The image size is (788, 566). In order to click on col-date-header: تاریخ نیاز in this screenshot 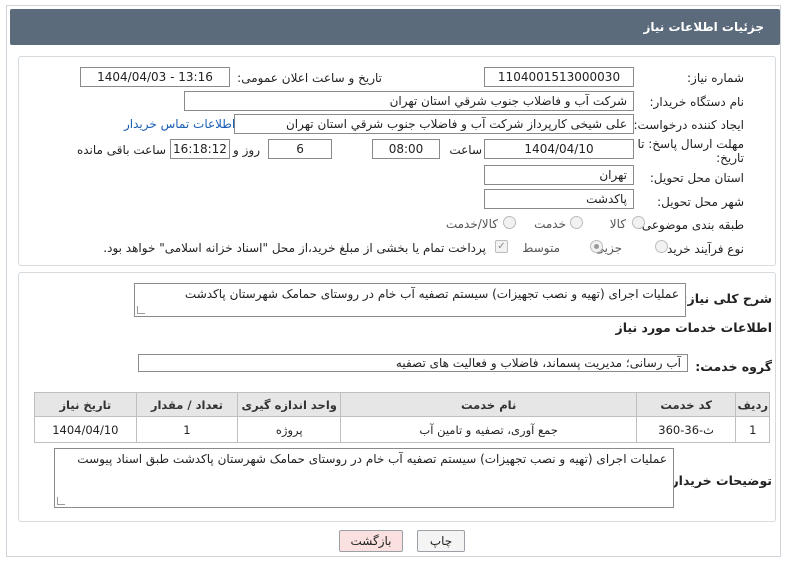, I will do `click(85, 404)`.